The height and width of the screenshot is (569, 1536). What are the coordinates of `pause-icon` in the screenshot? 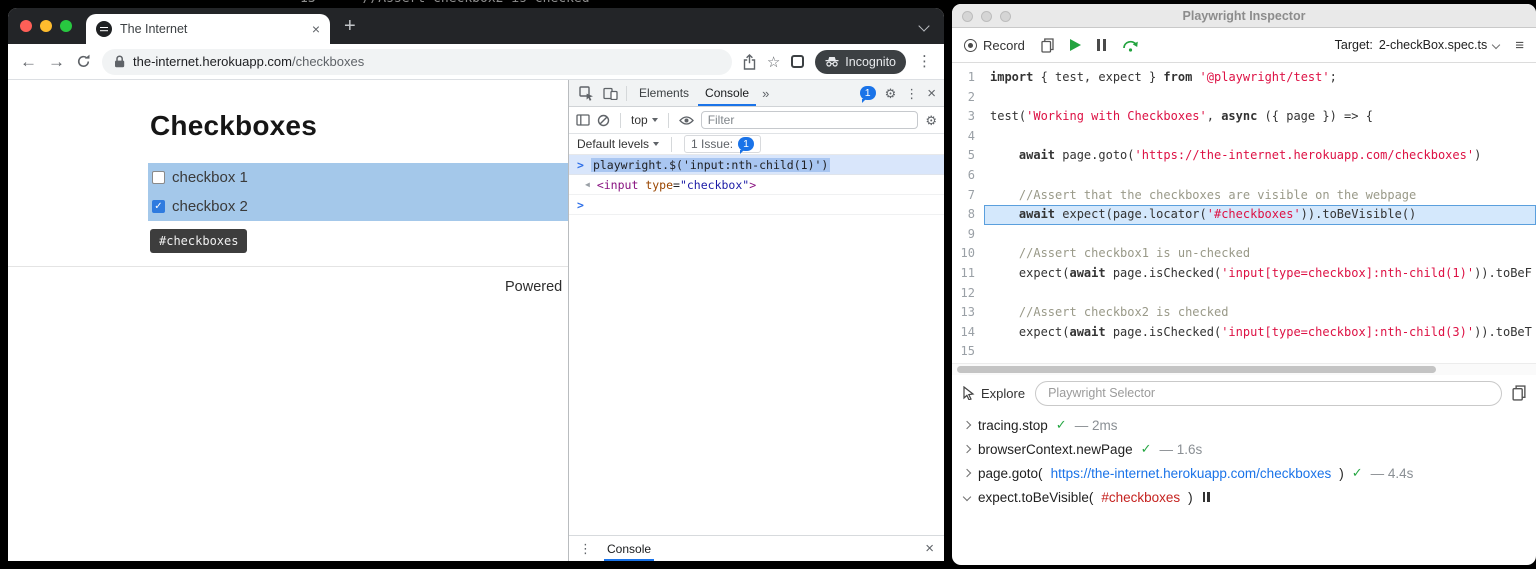 It's located at (1206, 497).